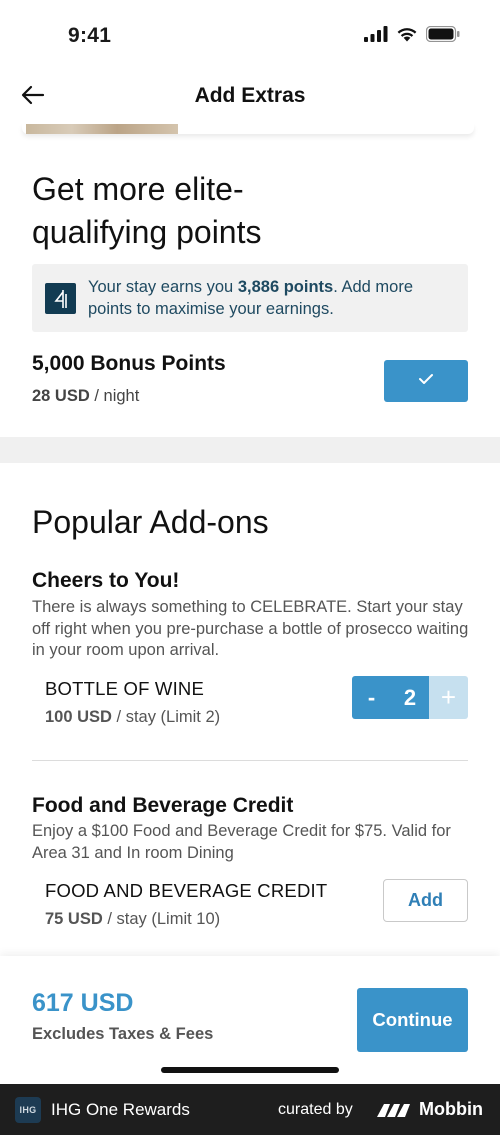  Describe the element at coordinates (125, 688) in the screenshot. I see `addon-item-name: BOTTLE OF WINE` at that location.